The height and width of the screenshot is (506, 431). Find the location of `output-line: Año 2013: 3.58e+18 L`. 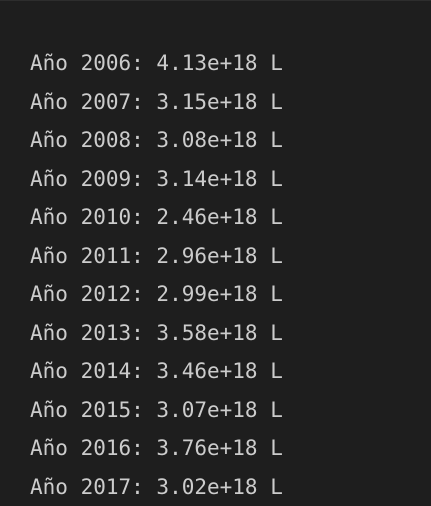

output-line: Año 2013: 3.58e+18 L is located at coordinates (156, 333).